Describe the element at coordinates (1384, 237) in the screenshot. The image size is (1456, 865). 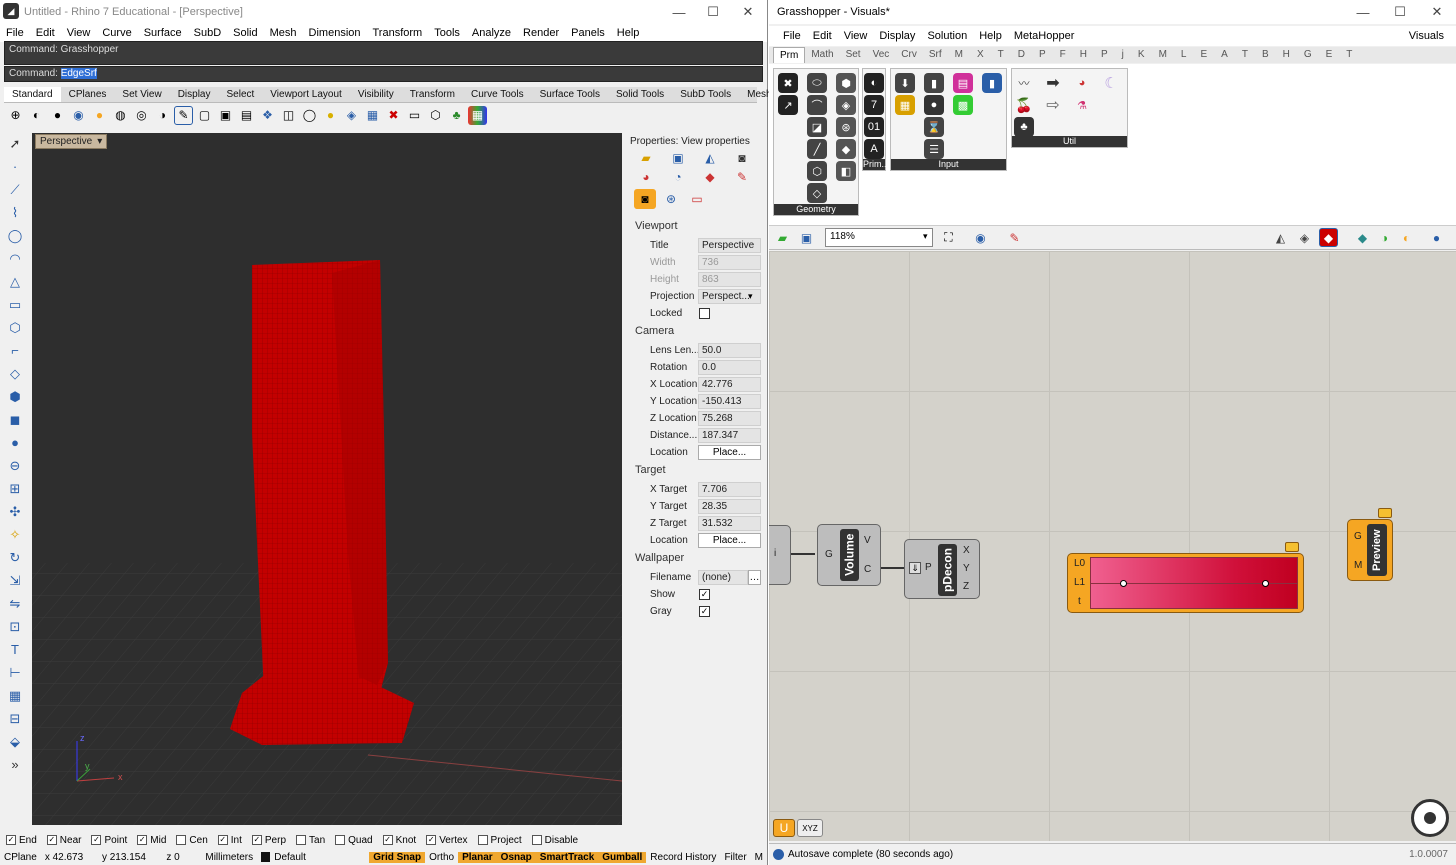
I see `settings-icon: ◑` at that location.